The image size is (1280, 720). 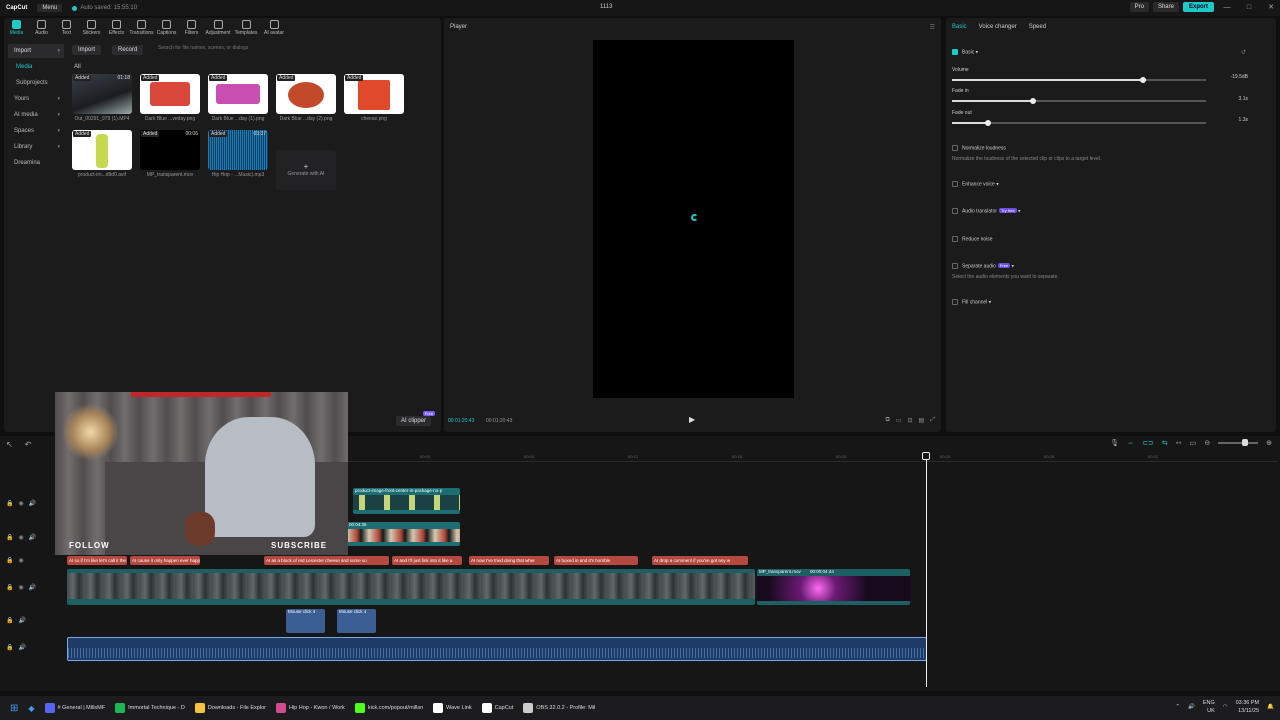 What do you see at coordinates (559, 708) in the screenshot?
I see `taskbar-app: OBS 32.0.2 - Profile: Mil` at bounding box center [559, 708].